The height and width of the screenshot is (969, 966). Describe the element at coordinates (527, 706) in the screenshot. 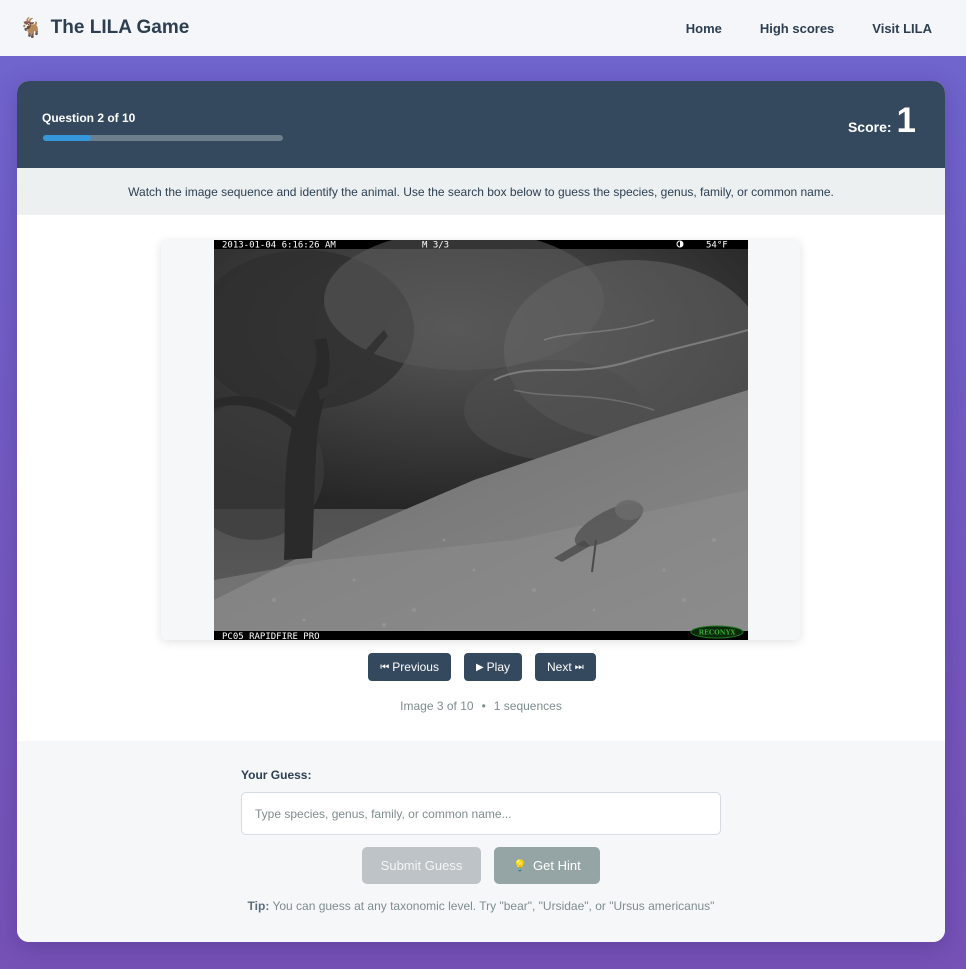

I see `sequence-count: 1 sequences` at that location.